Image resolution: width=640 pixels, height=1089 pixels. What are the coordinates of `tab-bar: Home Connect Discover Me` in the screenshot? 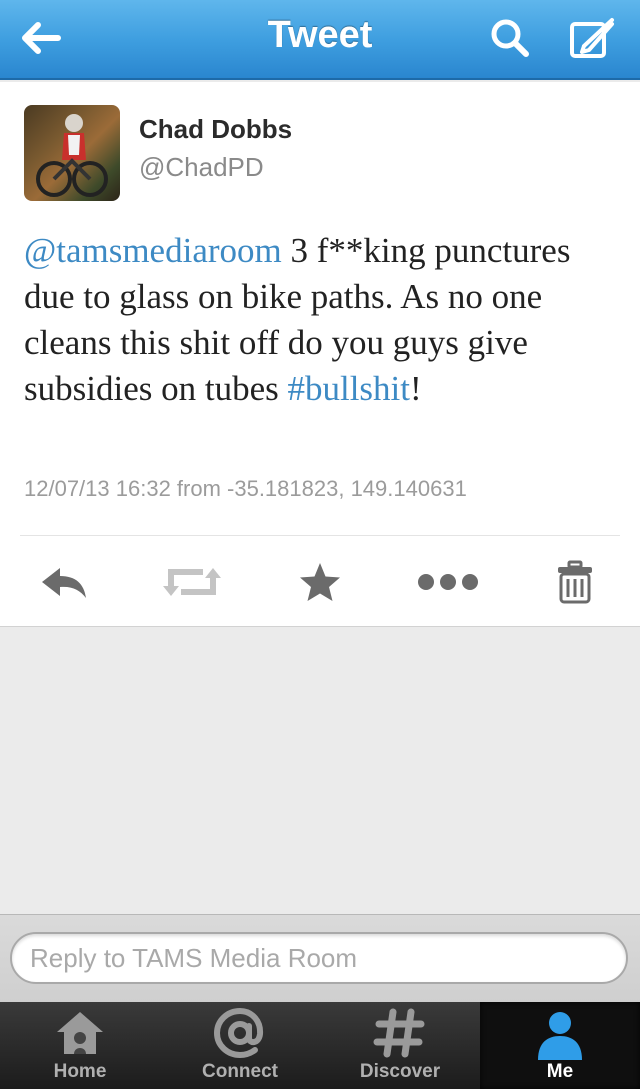 It's located at (320, 1045).